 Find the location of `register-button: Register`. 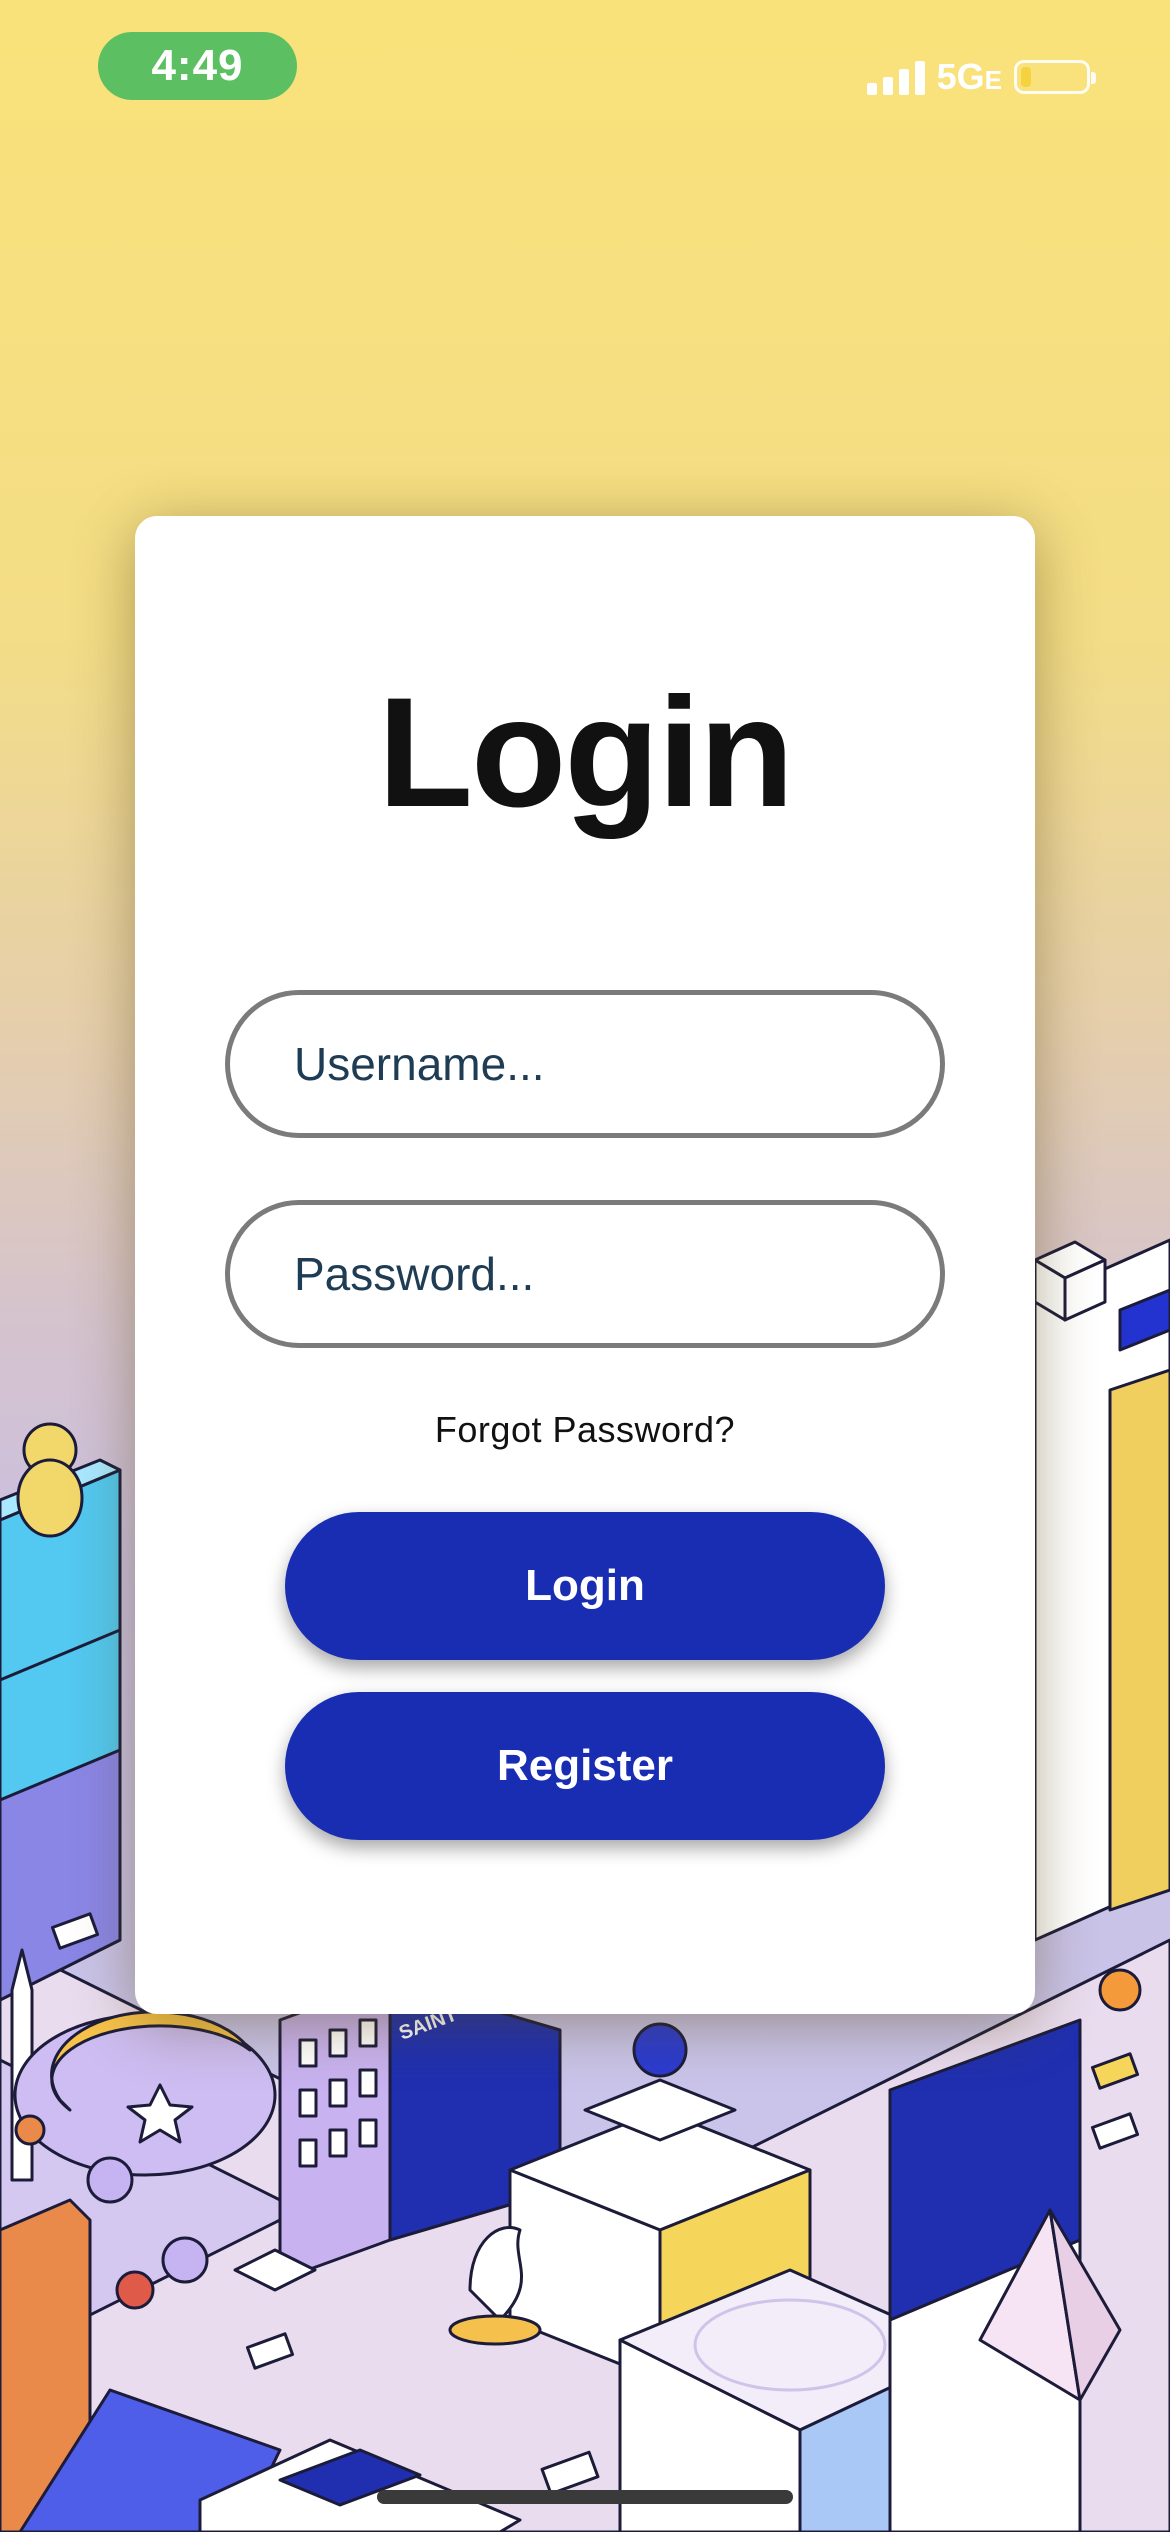

register-button: Register is located at coordinates (585, 1766).